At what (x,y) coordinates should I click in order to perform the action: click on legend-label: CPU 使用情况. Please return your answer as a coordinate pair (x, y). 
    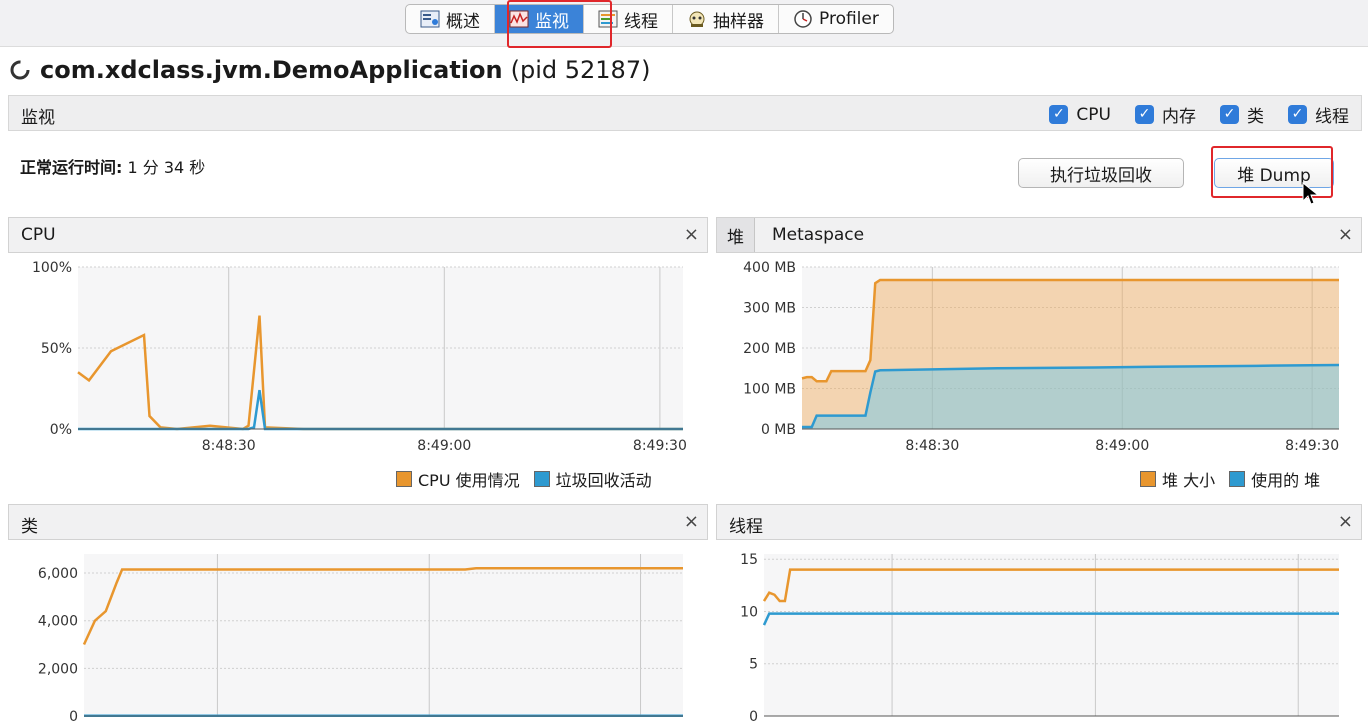
    Looking at the image, I should click on (469, 480).